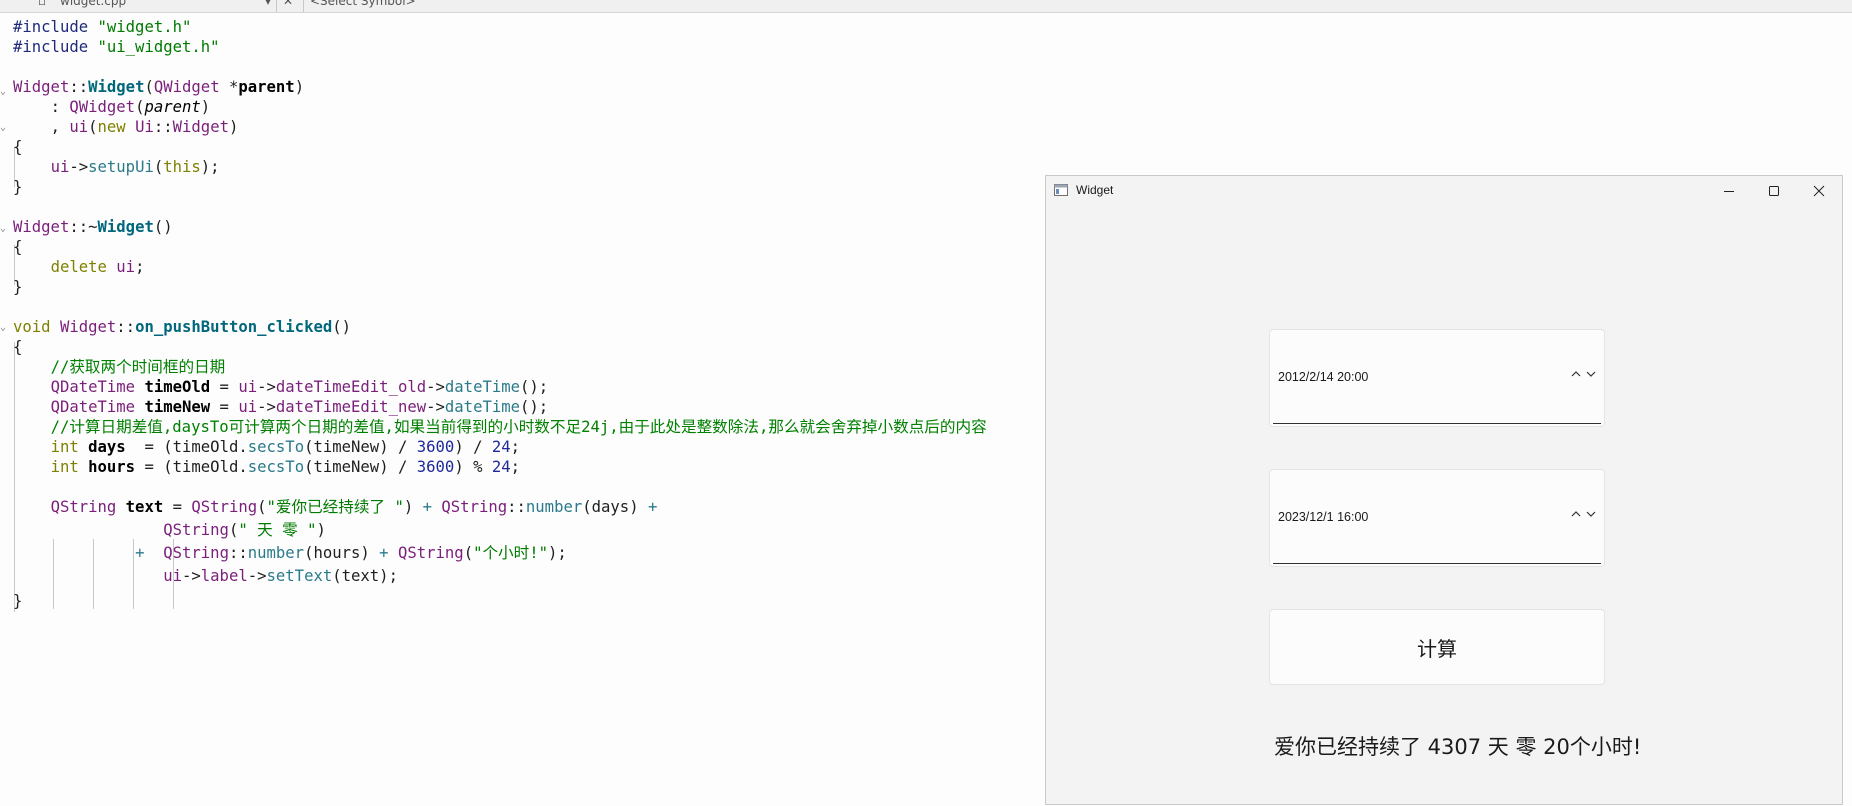 The width and height of the screenshot is (1852, 806). I want to click on code-line: , ui(new Ui::Widget), so click(144, 127).